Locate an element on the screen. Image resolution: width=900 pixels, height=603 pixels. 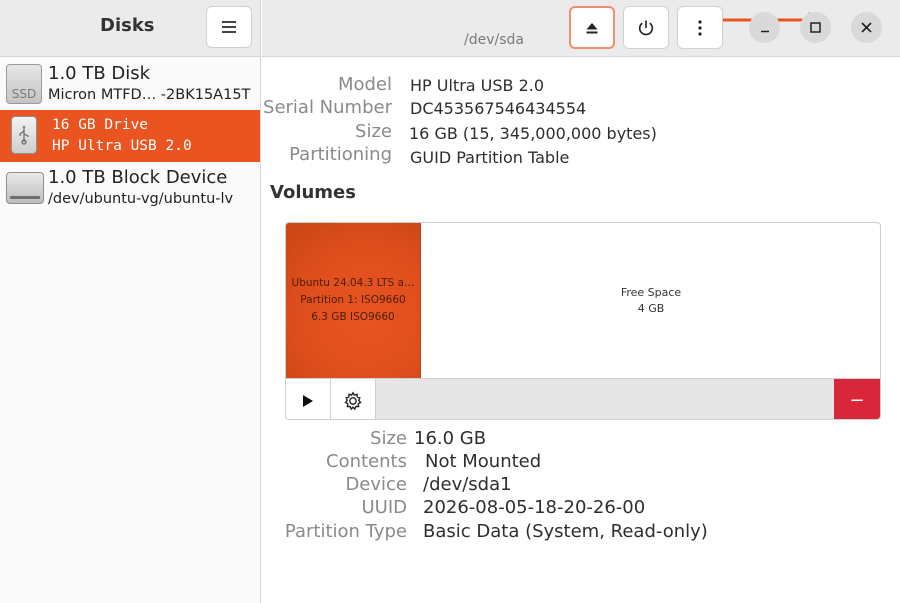
content-header: /dev/sda is located at coordinates (581, 28).